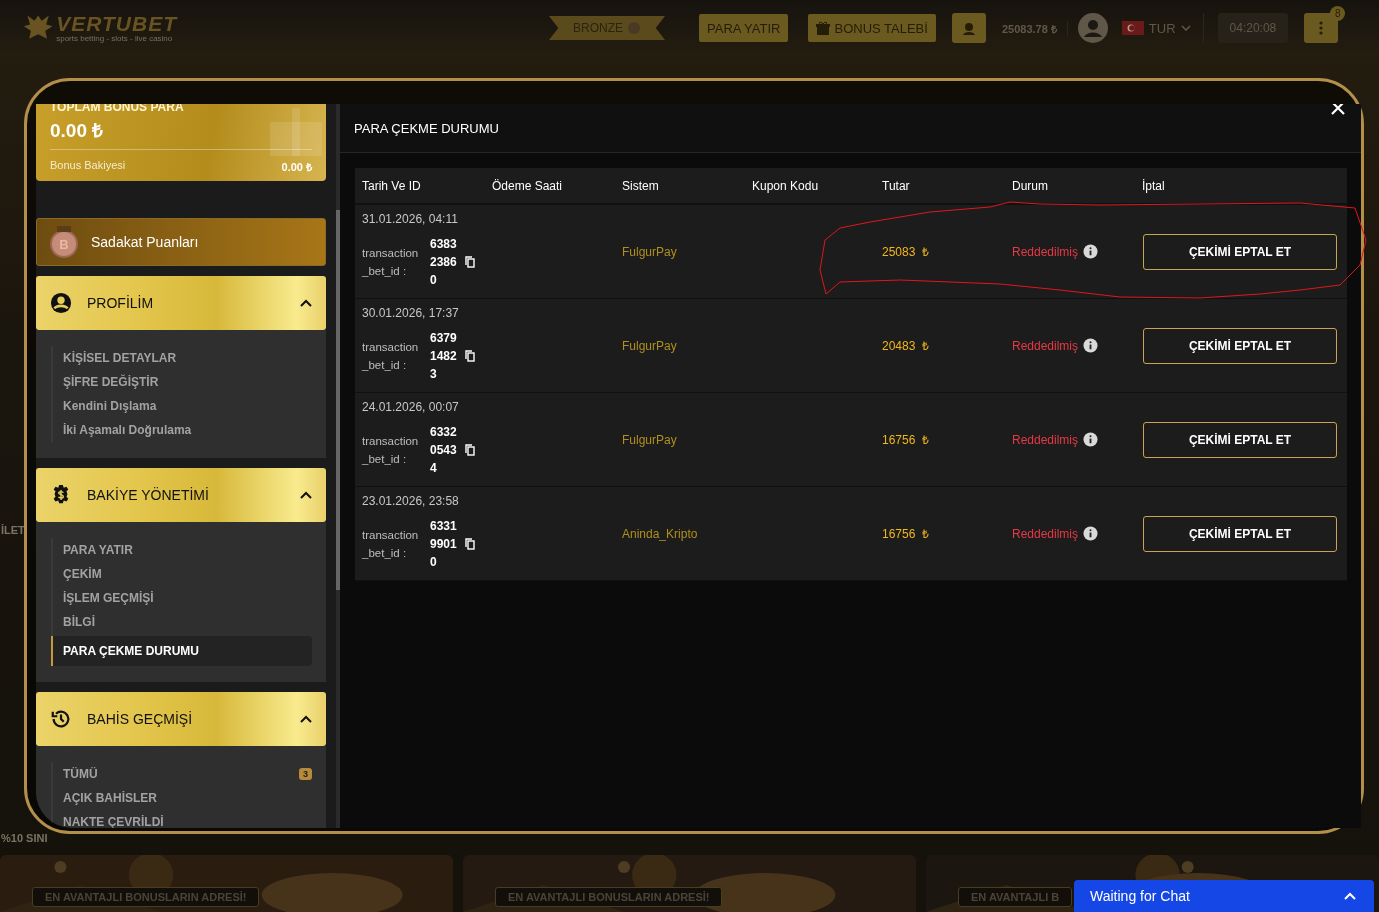 This screenshot has height=912, width=1379. Describe the element at coordinates (116, 23) in the screenshot. I see `logo-text: VERTUBET` at that location.